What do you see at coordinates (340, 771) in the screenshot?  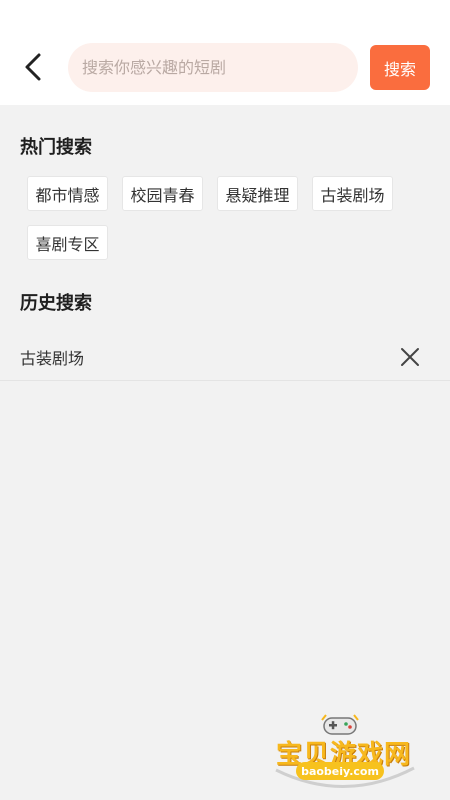 I see `watermark-url: baobeiy.com` at bounding box center [340, 771].